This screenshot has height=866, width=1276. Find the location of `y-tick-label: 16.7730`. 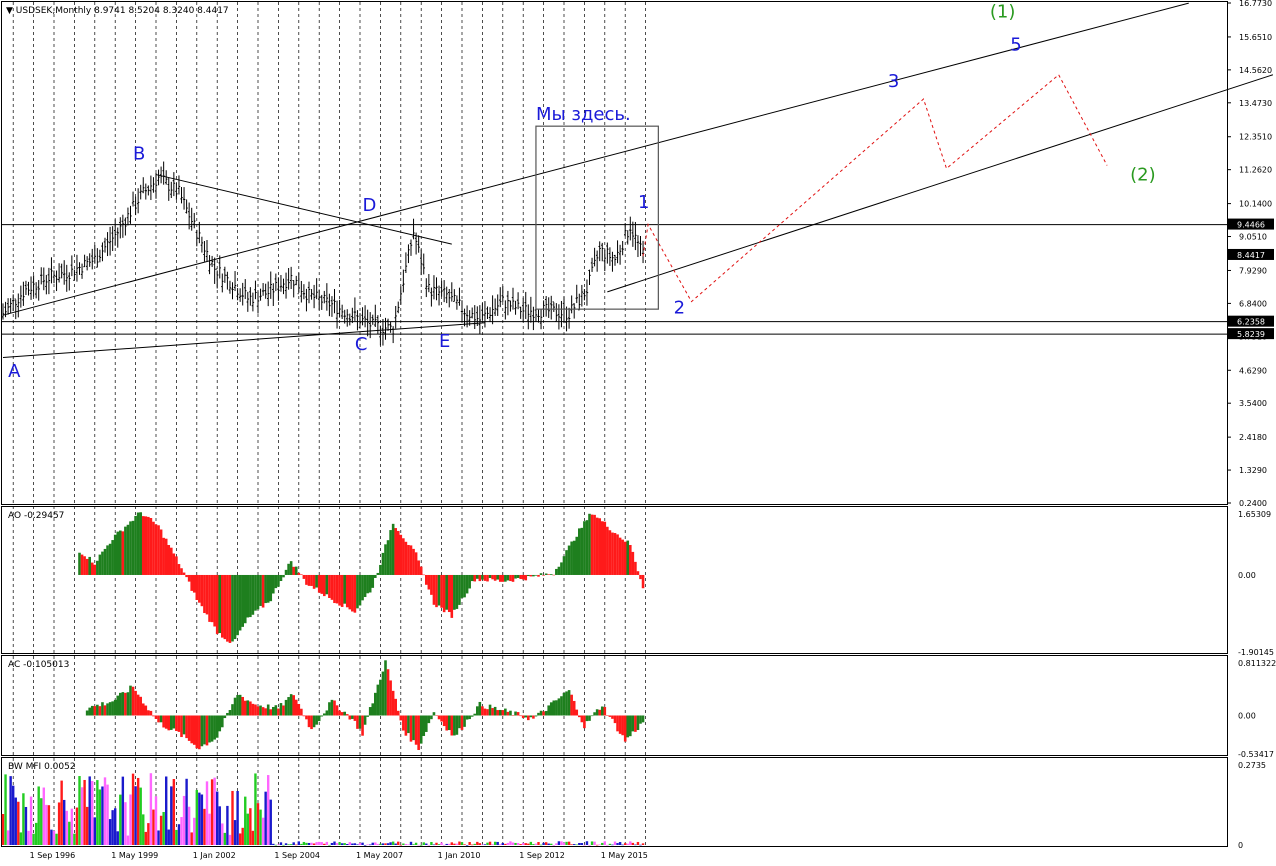

y-tick-label: 16.7730 is located at coordinates (1255, 4).